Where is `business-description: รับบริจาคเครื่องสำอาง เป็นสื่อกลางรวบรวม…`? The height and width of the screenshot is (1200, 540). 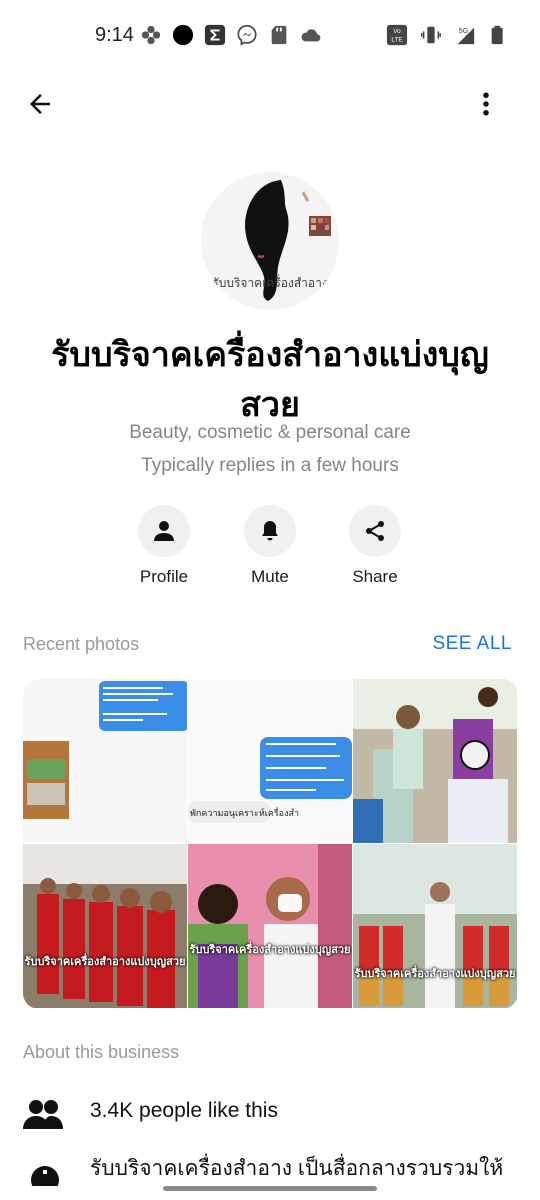 business-description: รับบริจาคเครื่องสำอาง เป็นสื่อกลางรวบรวม… is located at coordinates (297, 1168).